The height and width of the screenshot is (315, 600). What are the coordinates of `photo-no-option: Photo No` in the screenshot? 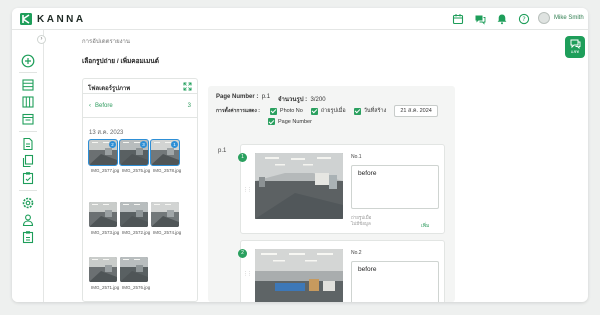 It's located at (286, 111).